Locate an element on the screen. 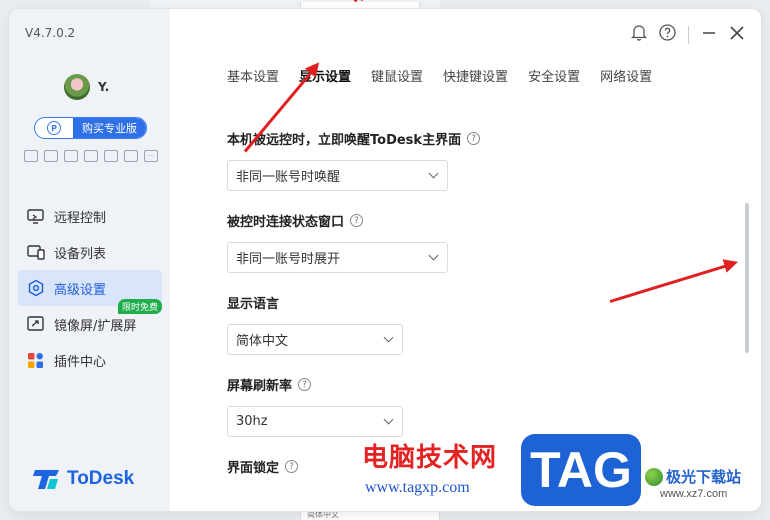 The height and width of the screenshot is (520, 770). scrollbar is located at coordinates (747, 278).